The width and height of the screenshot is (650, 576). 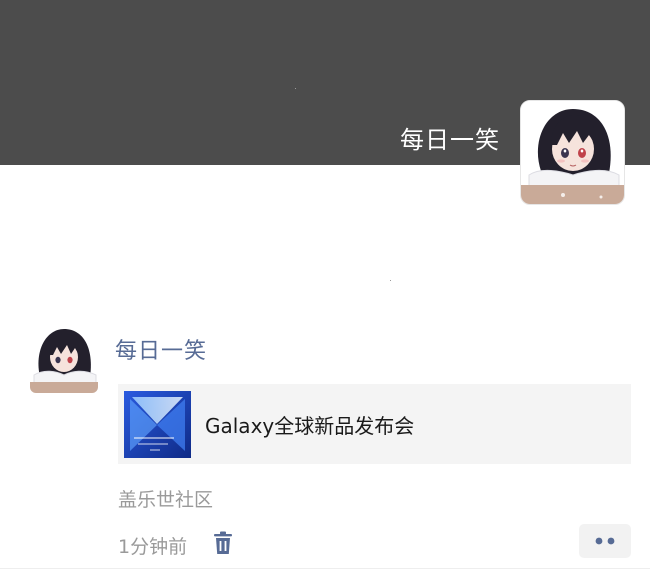 I want to click on post-author-avatar, so click(x=64, y=359).